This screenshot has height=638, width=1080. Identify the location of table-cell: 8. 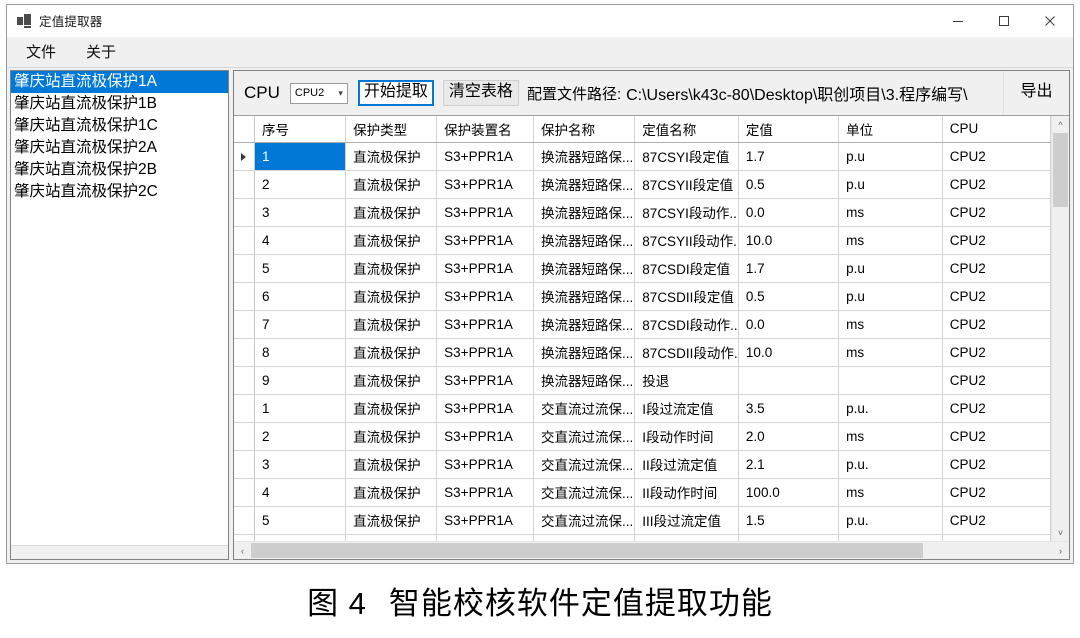
(300, 352).